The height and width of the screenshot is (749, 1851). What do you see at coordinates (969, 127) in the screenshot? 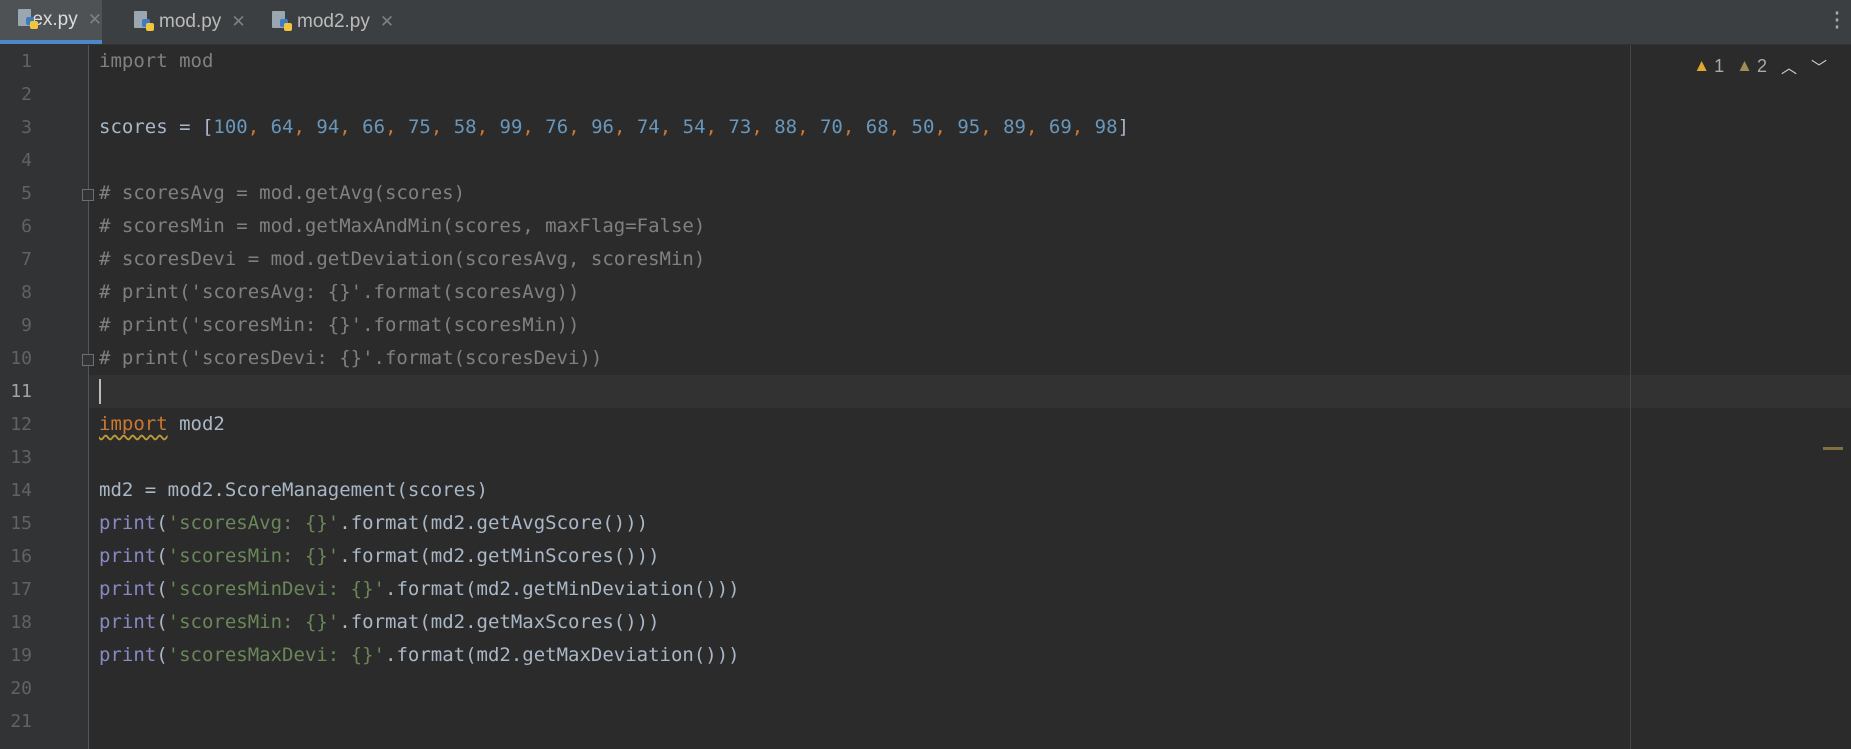
I see `number-token: 95` at bounding box center [969, 127].